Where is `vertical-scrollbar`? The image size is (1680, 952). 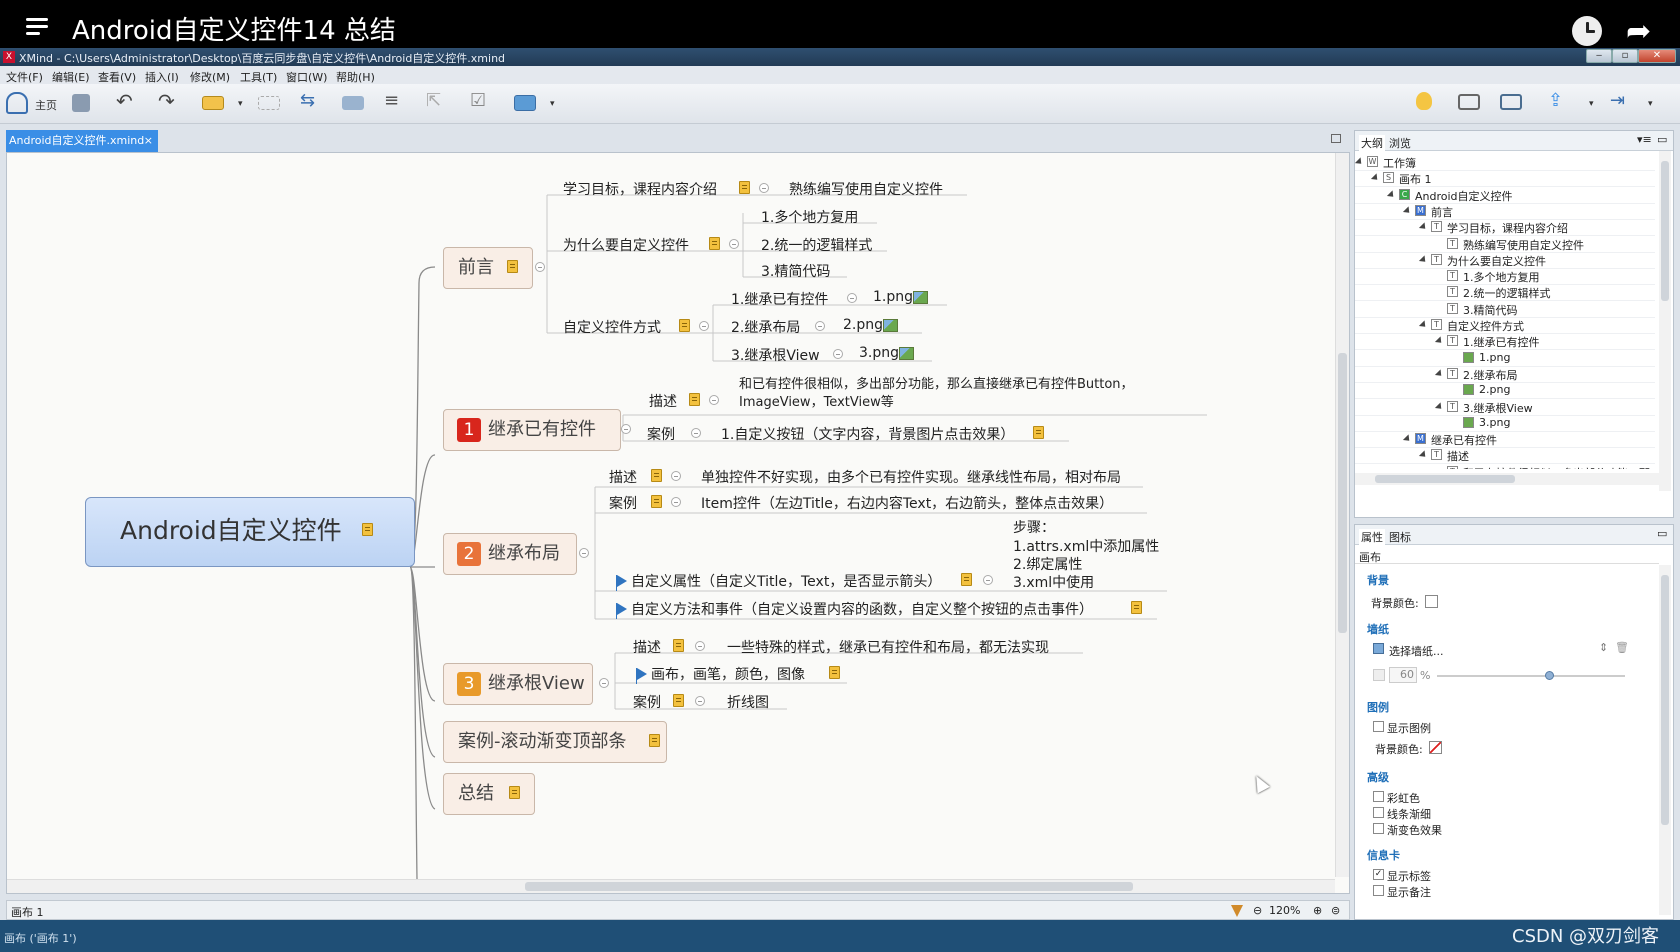
vertical-scrollbar is located at coordinates (1342, 515).